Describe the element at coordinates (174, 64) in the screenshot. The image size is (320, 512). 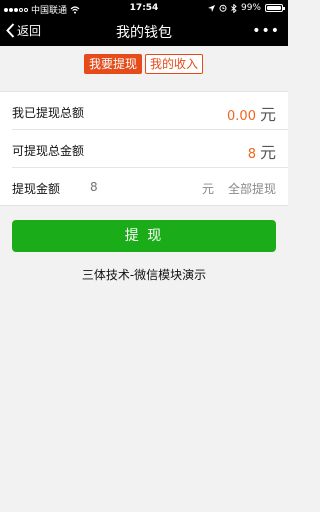
I see `tab-income: 我的收入` at that location.